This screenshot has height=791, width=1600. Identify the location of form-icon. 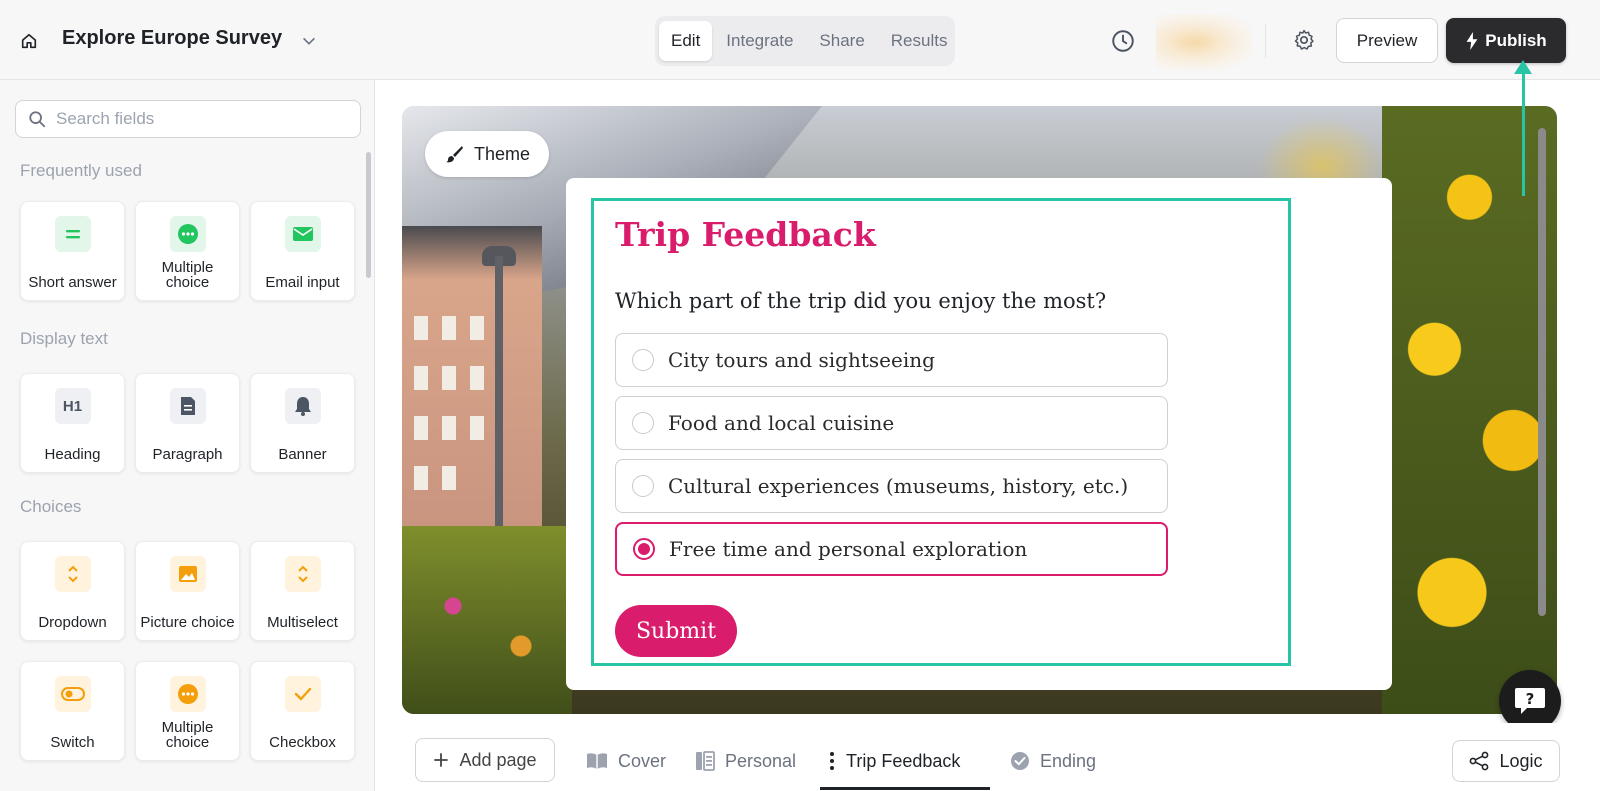
(705, 761).